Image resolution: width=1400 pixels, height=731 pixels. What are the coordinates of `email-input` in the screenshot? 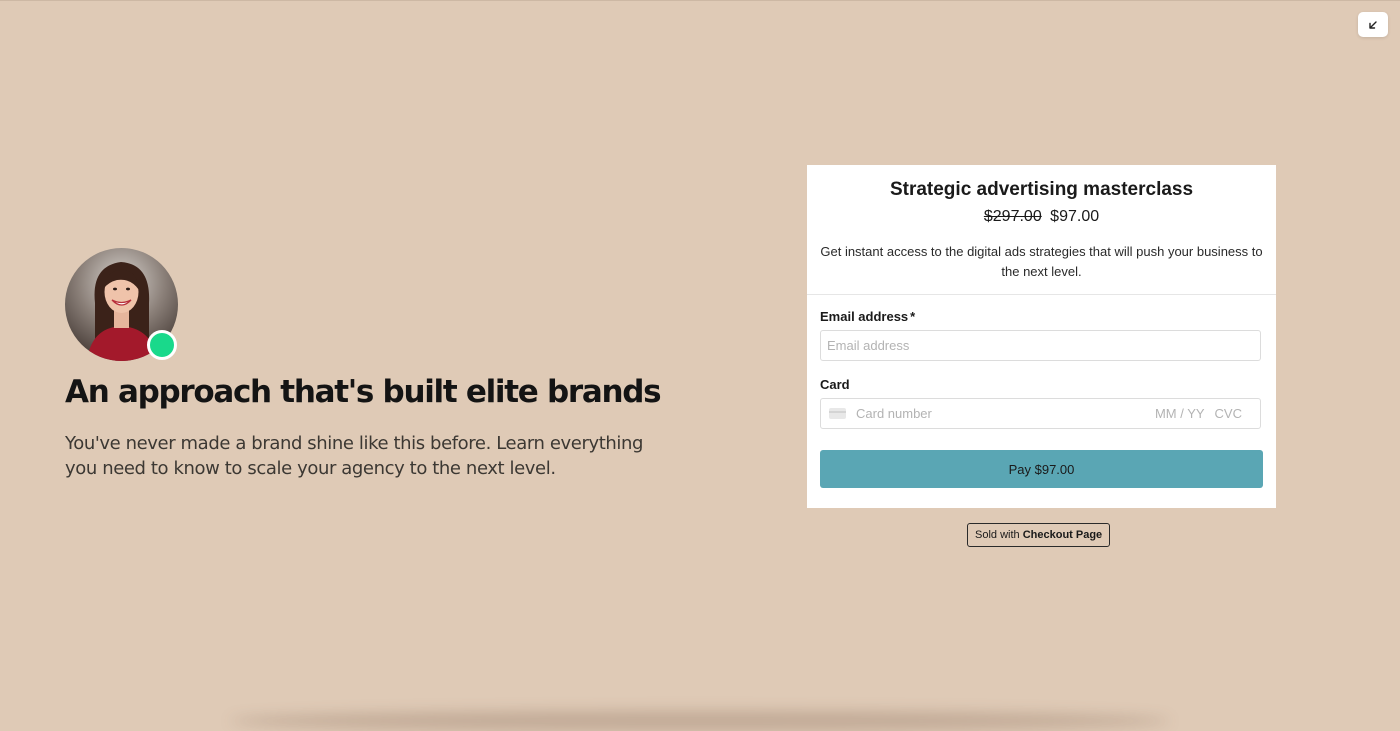 It's located at (1040, 345).